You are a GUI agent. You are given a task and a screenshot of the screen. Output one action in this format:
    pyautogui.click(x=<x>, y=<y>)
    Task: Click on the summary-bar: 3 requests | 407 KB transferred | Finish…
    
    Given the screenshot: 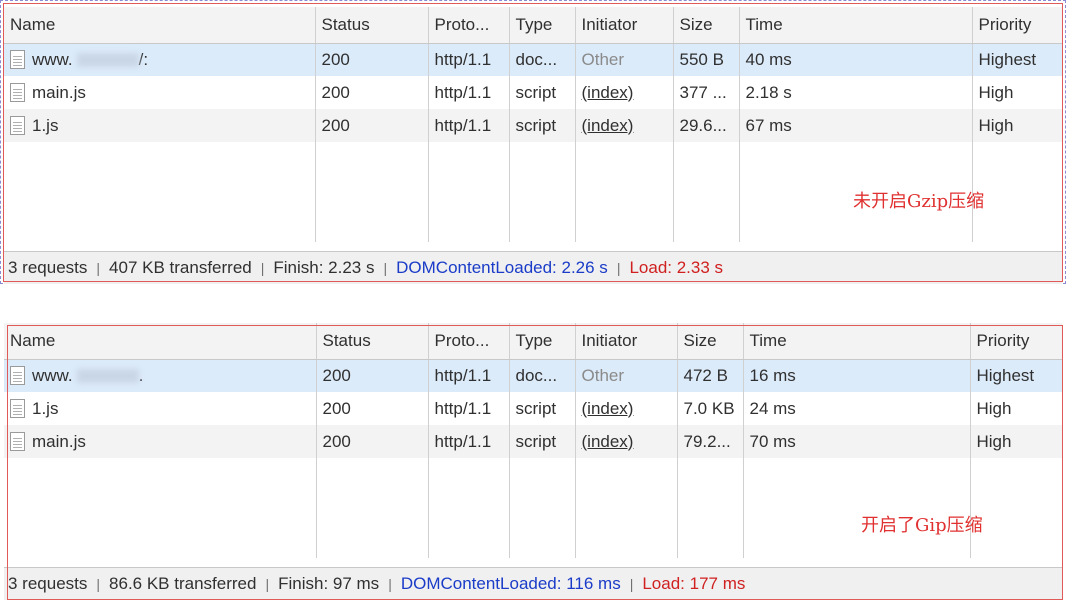 What is the action you would take?
    pyautogui.click(x=533, y=267)
    